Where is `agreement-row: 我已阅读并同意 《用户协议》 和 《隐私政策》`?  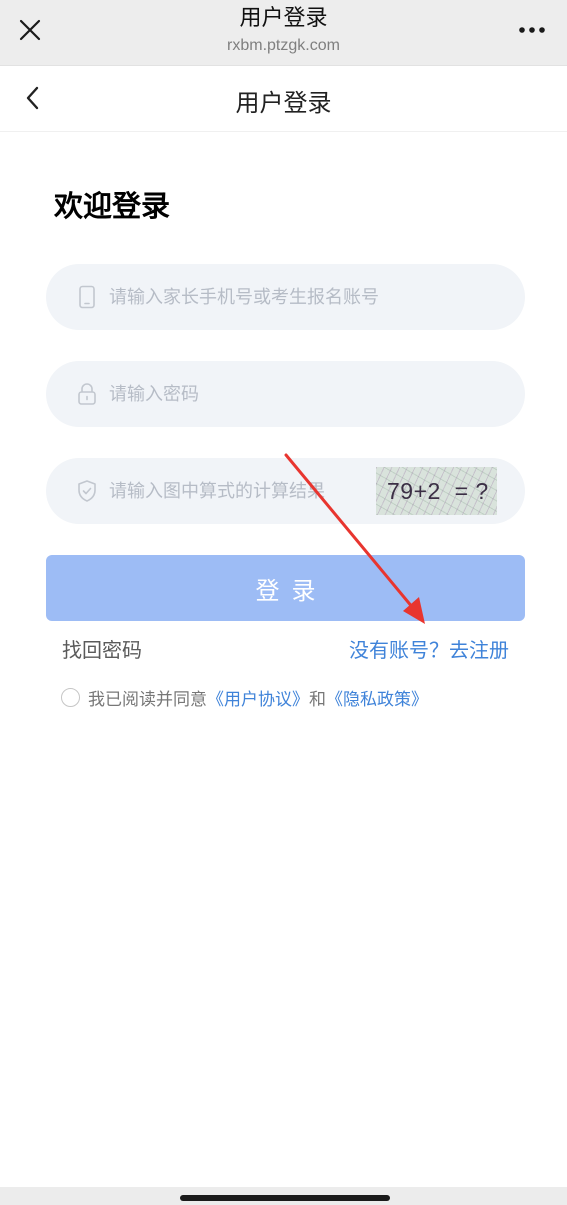 agreement-row: 我已阅读并同意 《用户协议》 和 《隐私政策》 is located at coordinates (244, 697).